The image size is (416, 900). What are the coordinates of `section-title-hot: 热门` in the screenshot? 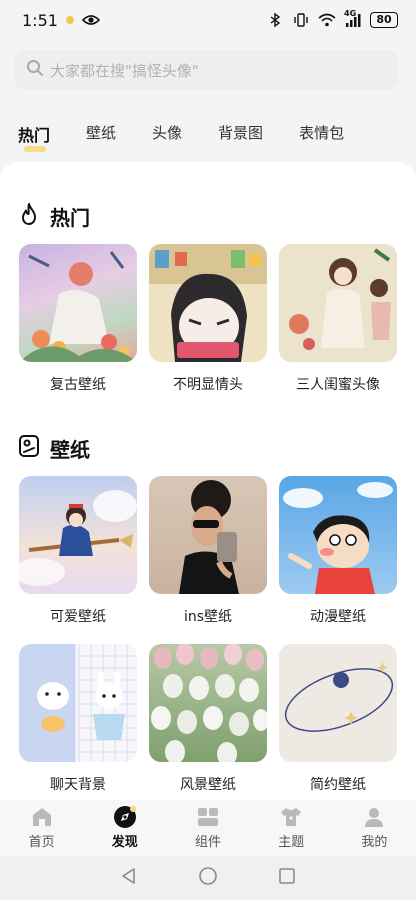 It's located at (54, 216).